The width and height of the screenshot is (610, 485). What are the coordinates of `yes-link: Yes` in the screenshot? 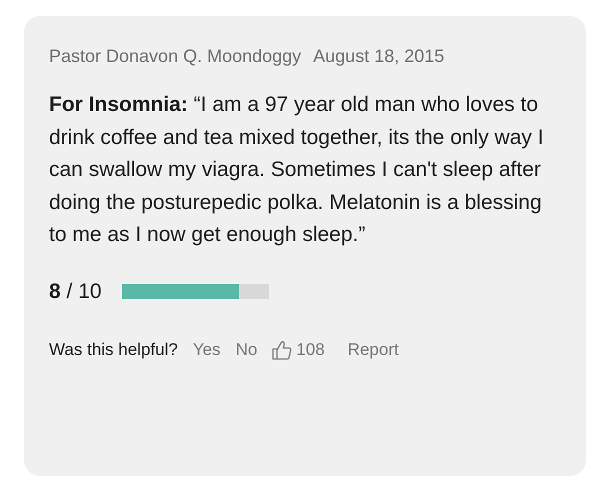 It's located at (206, 350).